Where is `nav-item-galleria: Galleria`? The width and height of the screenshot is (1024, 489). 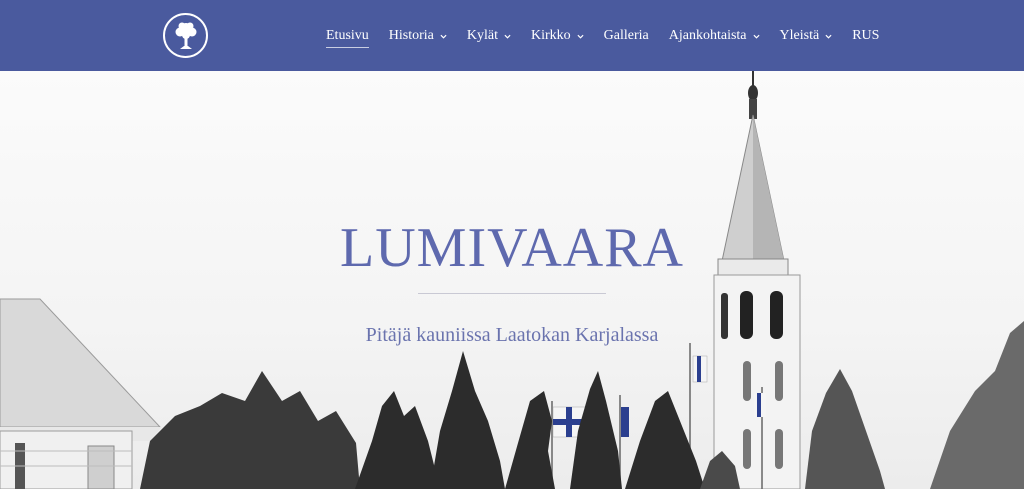 nav-item-galleria: Galleria is located at coordinates (626, 36).